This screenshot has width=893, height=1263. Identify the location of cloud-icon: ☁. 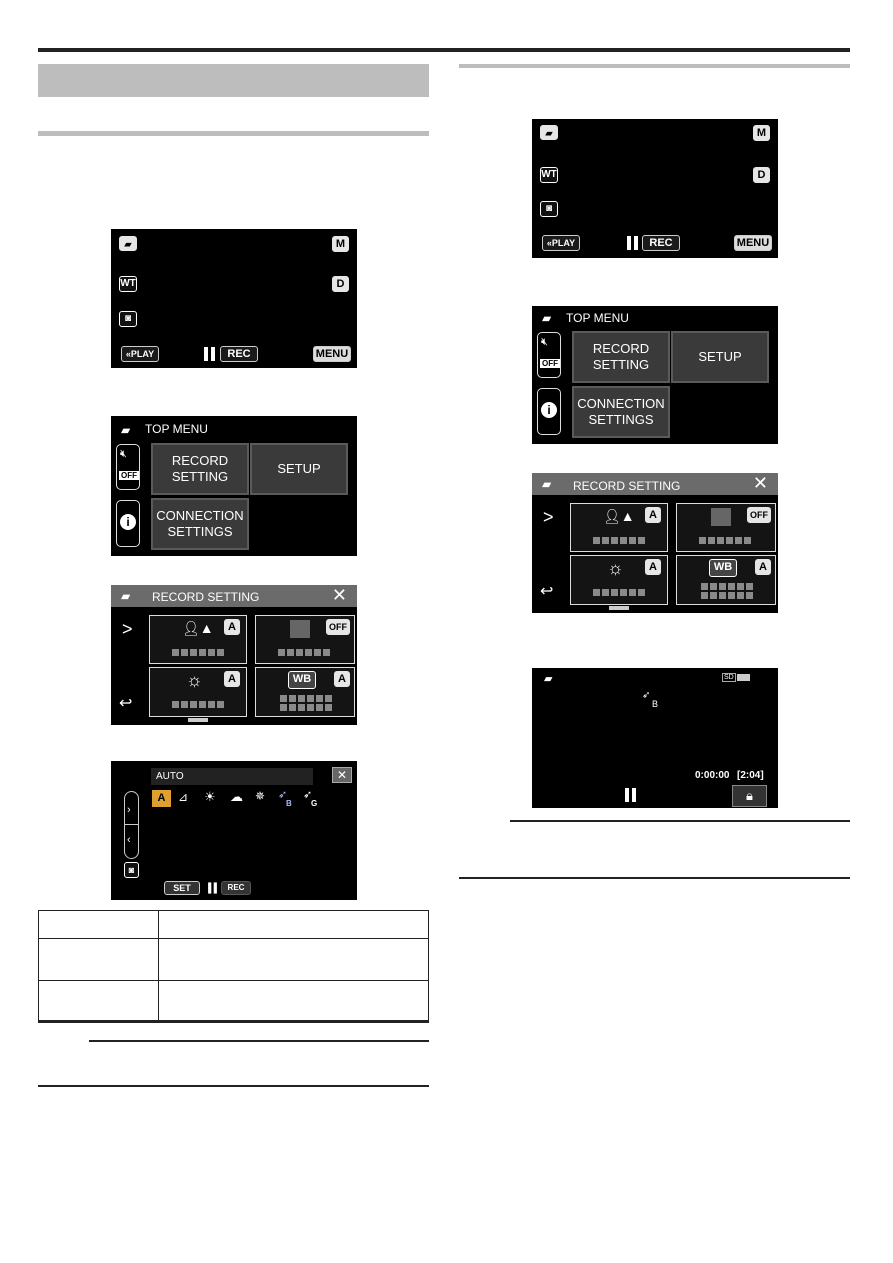
(236, 797).